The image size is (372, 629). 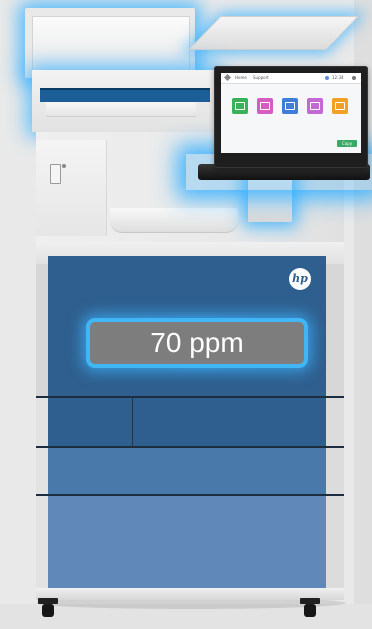 I want to click on print-icon, so click(x=290, y=106).